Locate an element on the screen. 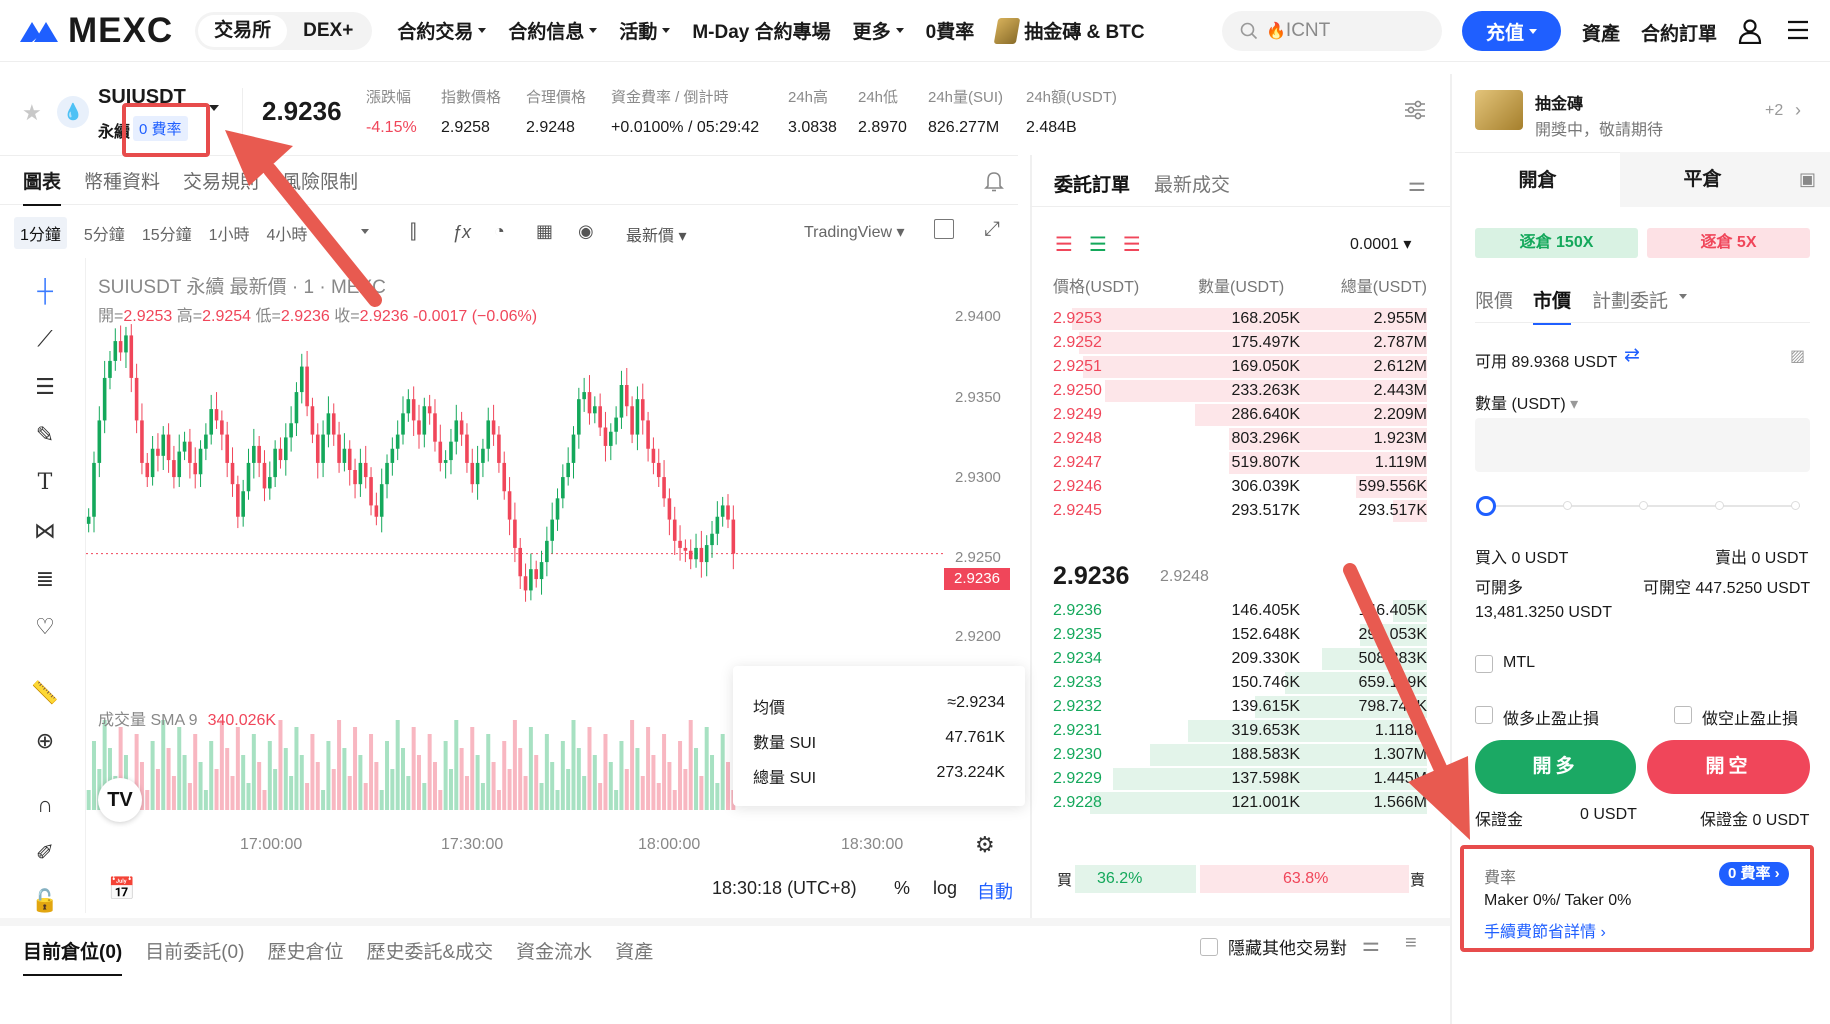 The image size is (1830, 1024). tab-open: 開倉 is located at coordinates (1537, 179).